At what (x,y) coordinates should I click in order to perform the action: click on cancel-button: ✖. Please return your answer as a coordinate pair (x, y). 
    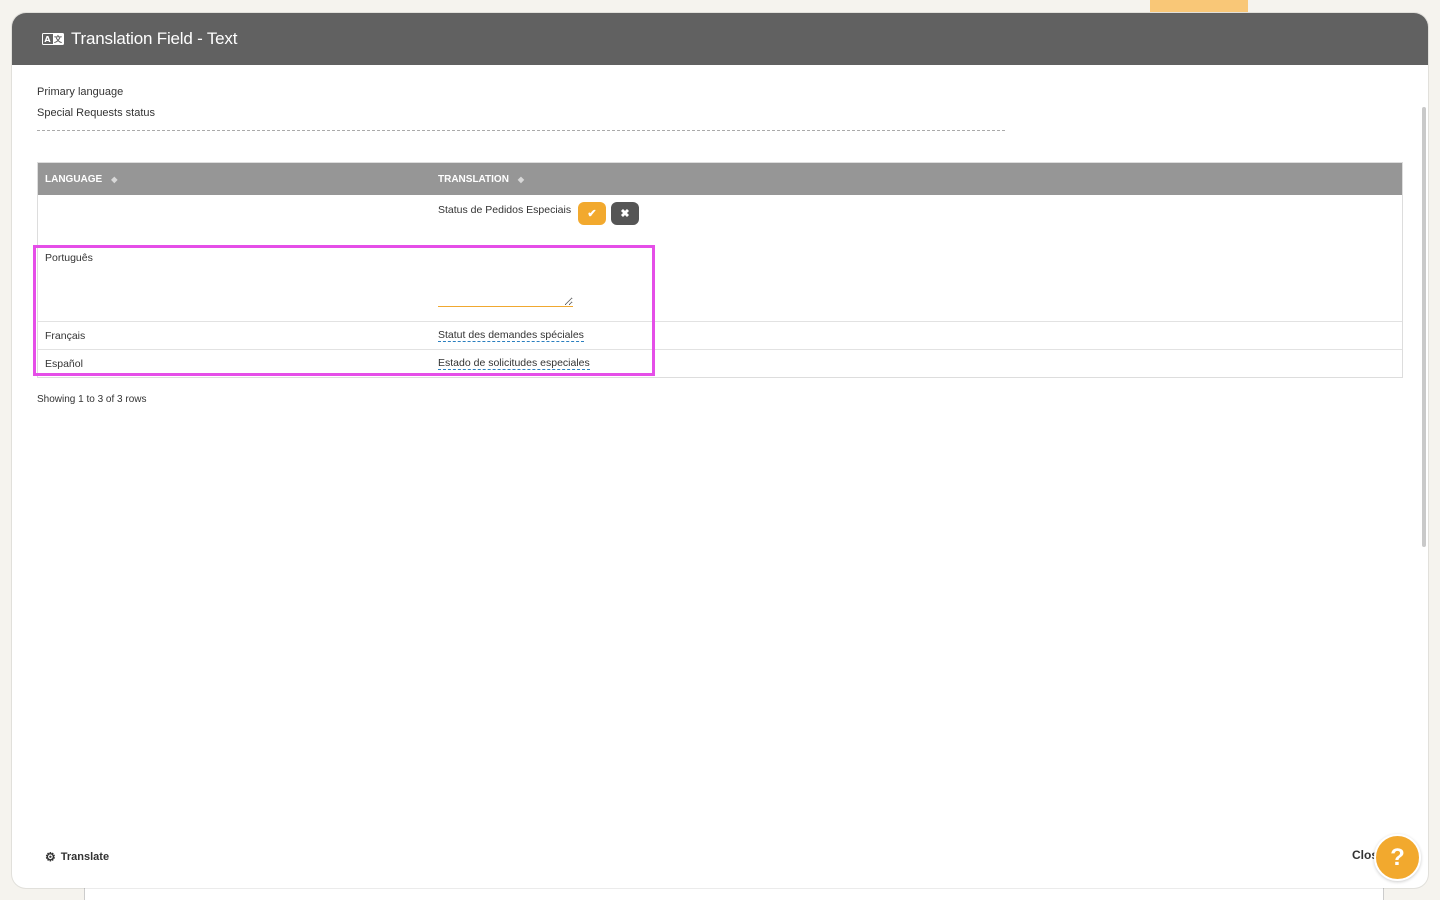
    Looking at the image, I should click on (625, 213).